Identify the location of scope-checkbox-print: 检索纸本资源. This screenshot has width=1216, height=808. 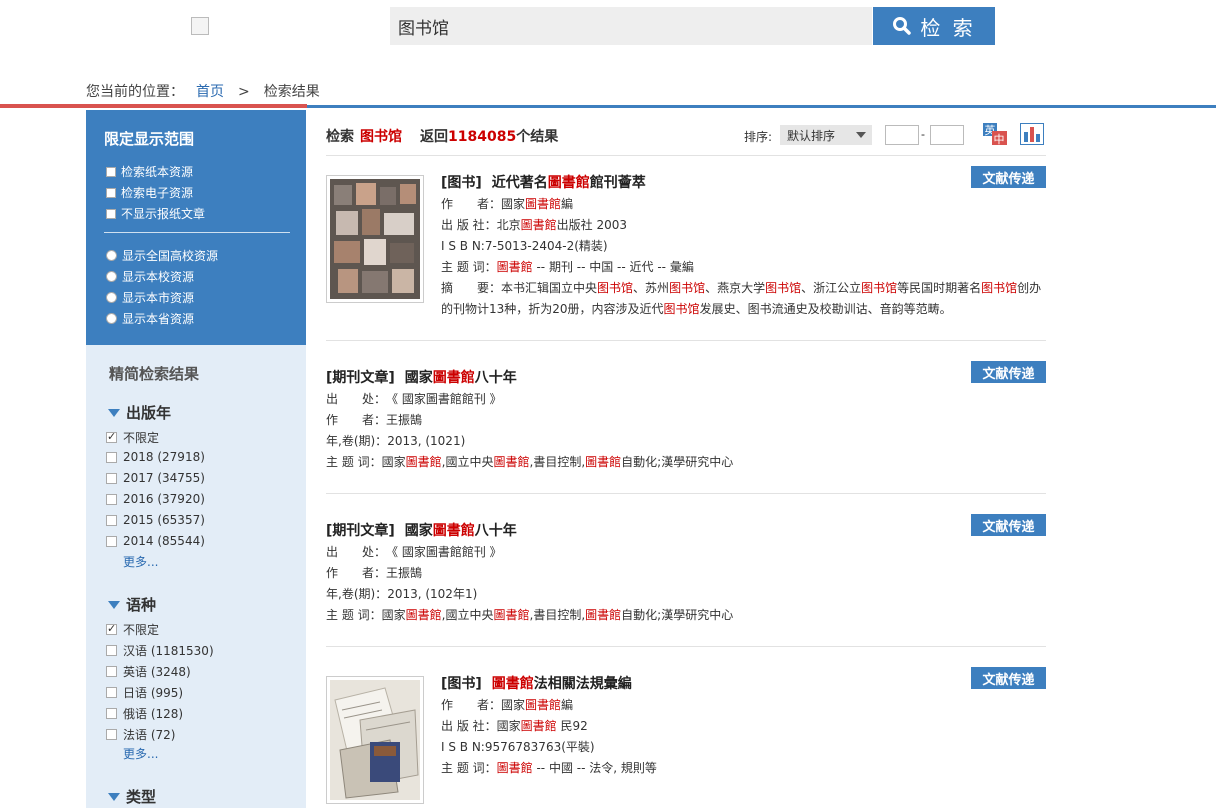
(149, 171).